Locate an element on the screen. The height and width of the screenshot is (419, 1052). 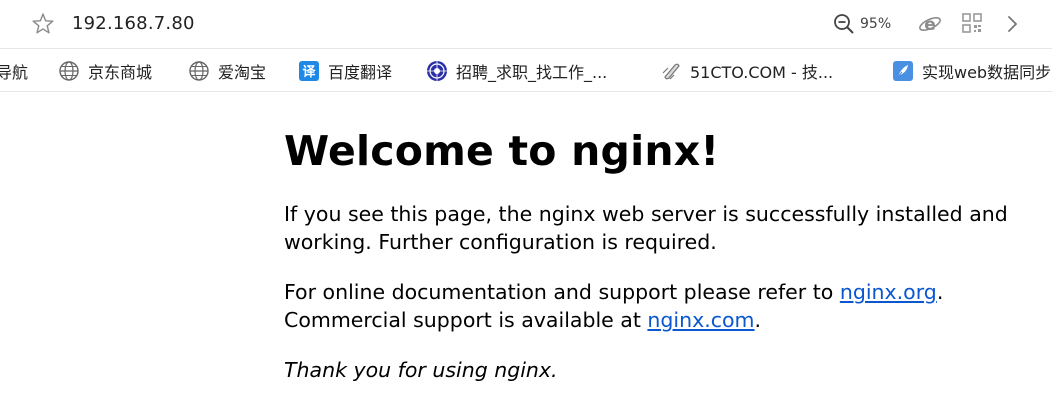
url-field: 192.168.7.80 is located at coordinates (133, 24).